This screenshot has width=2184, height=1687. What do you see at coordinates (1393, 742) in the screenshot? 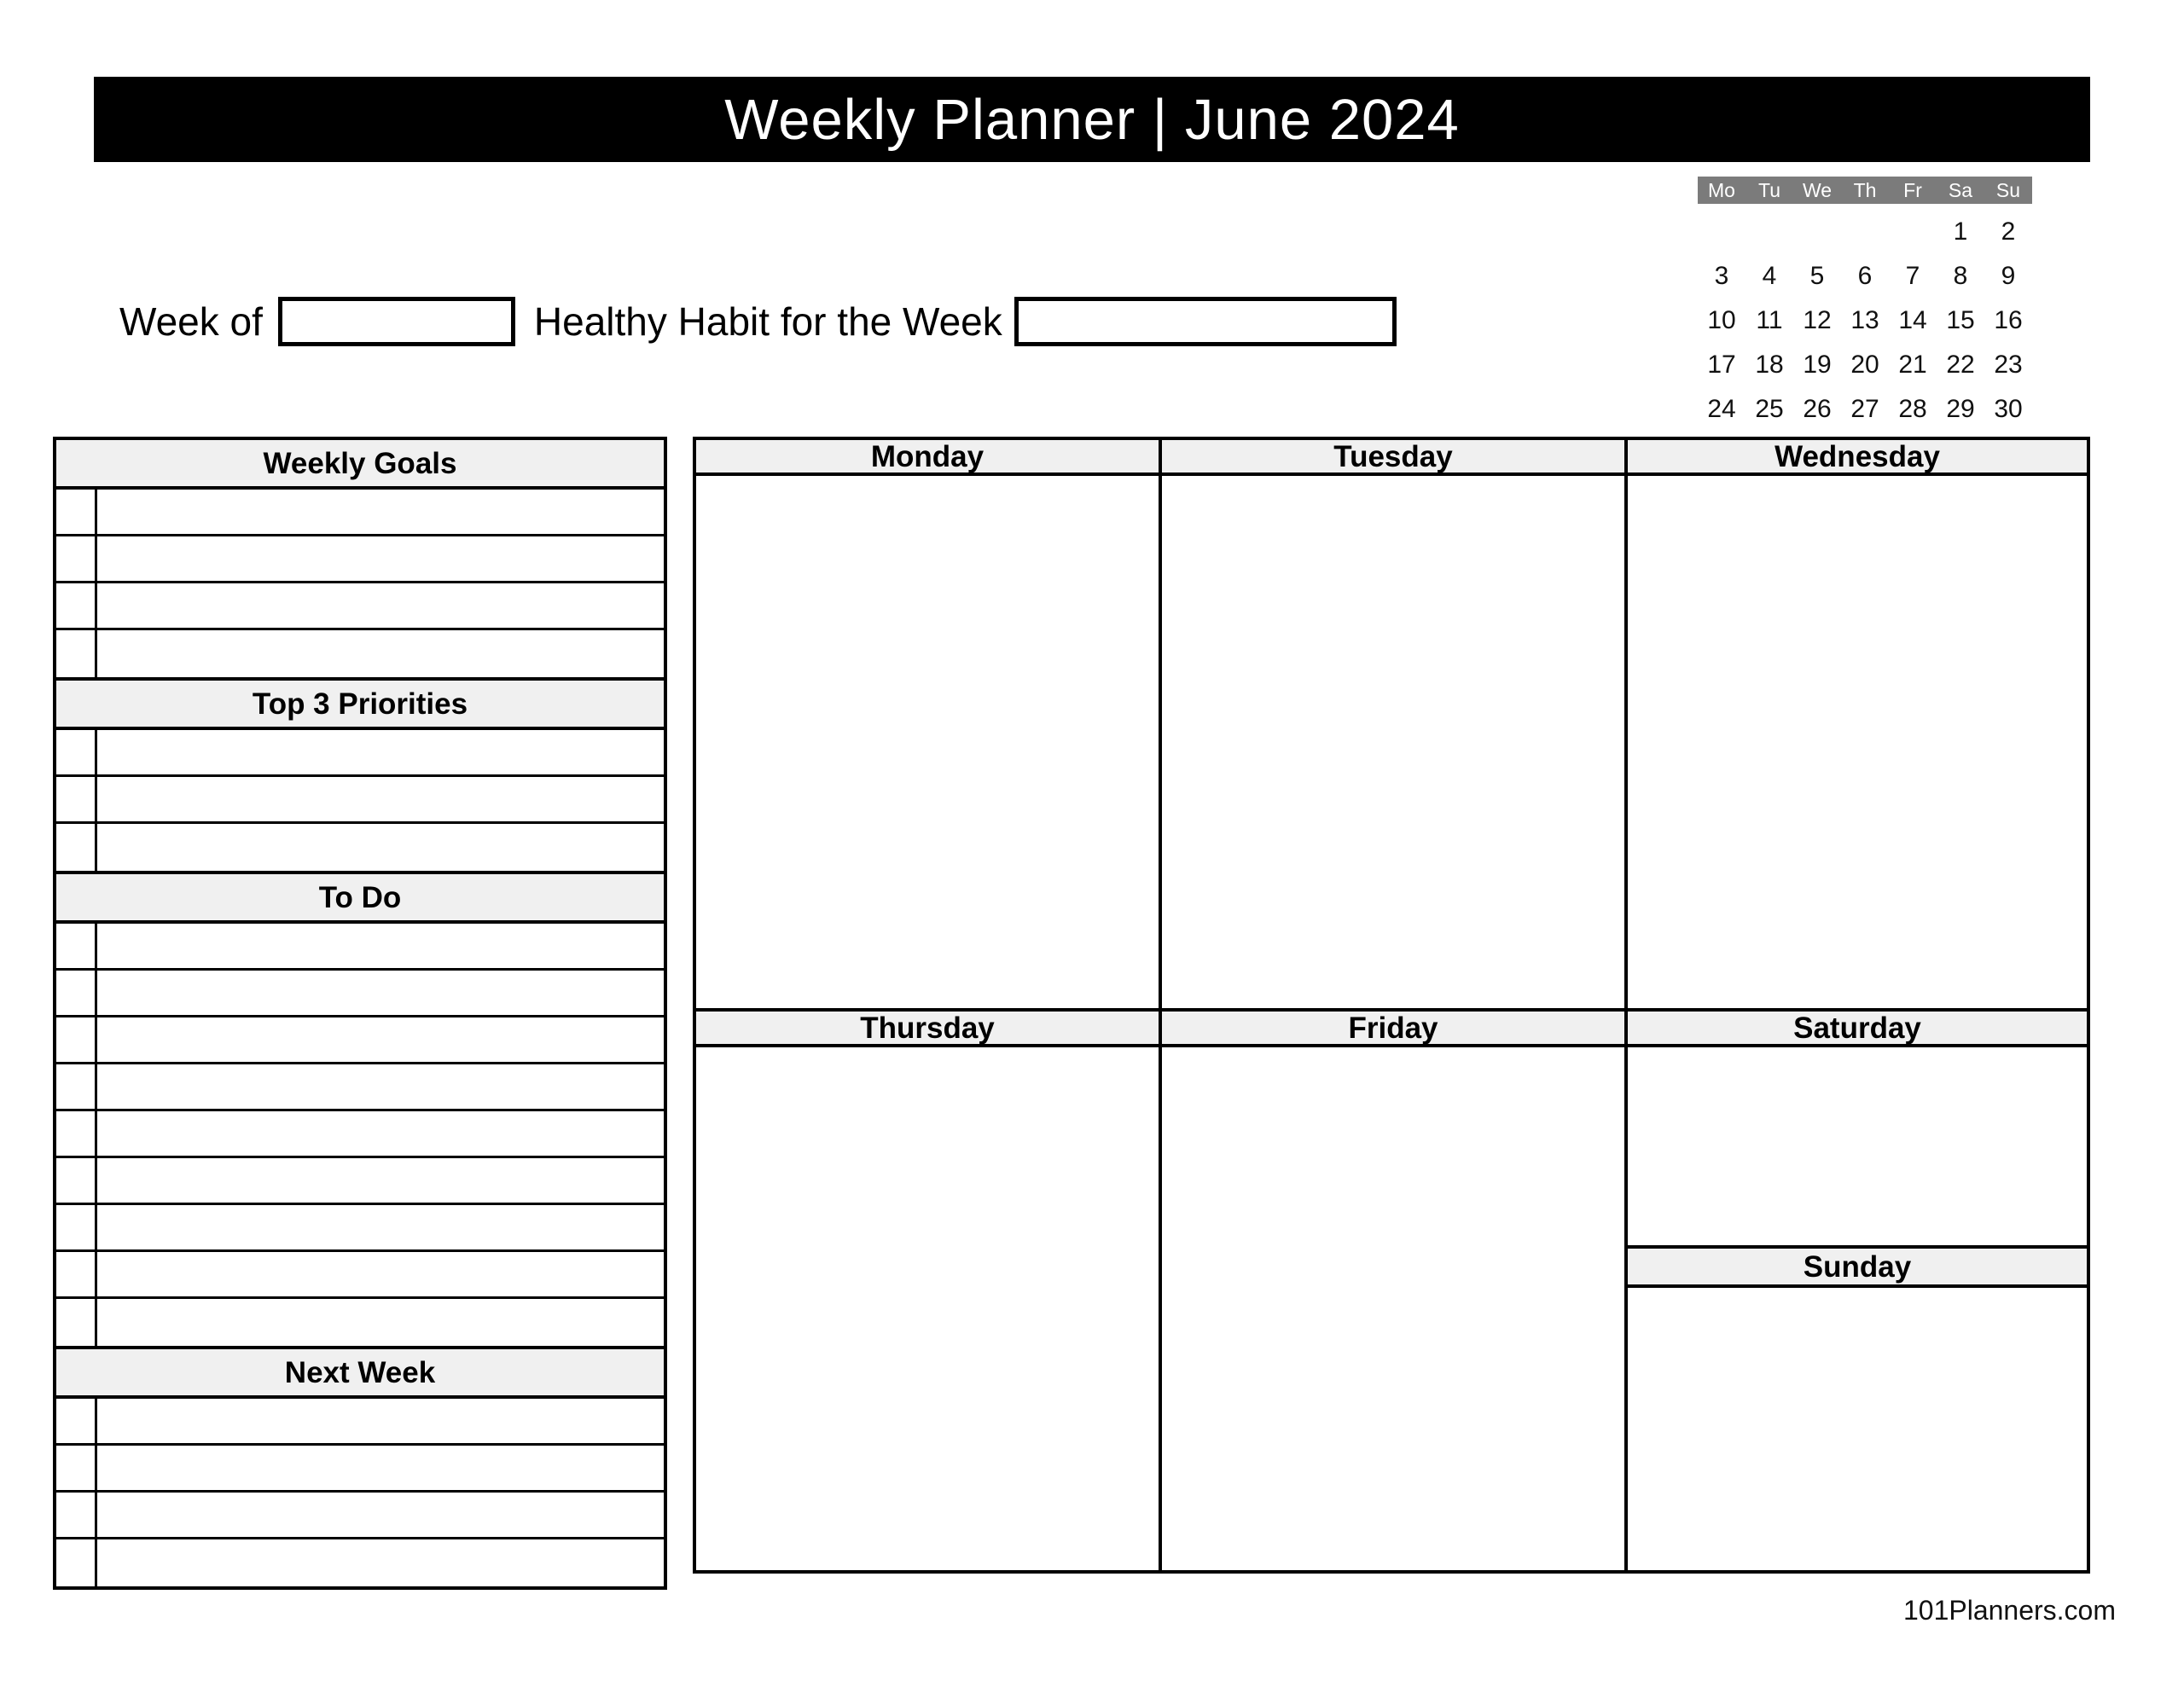
I see `day-cell-tuesday` at bounding box center [1393, 742].